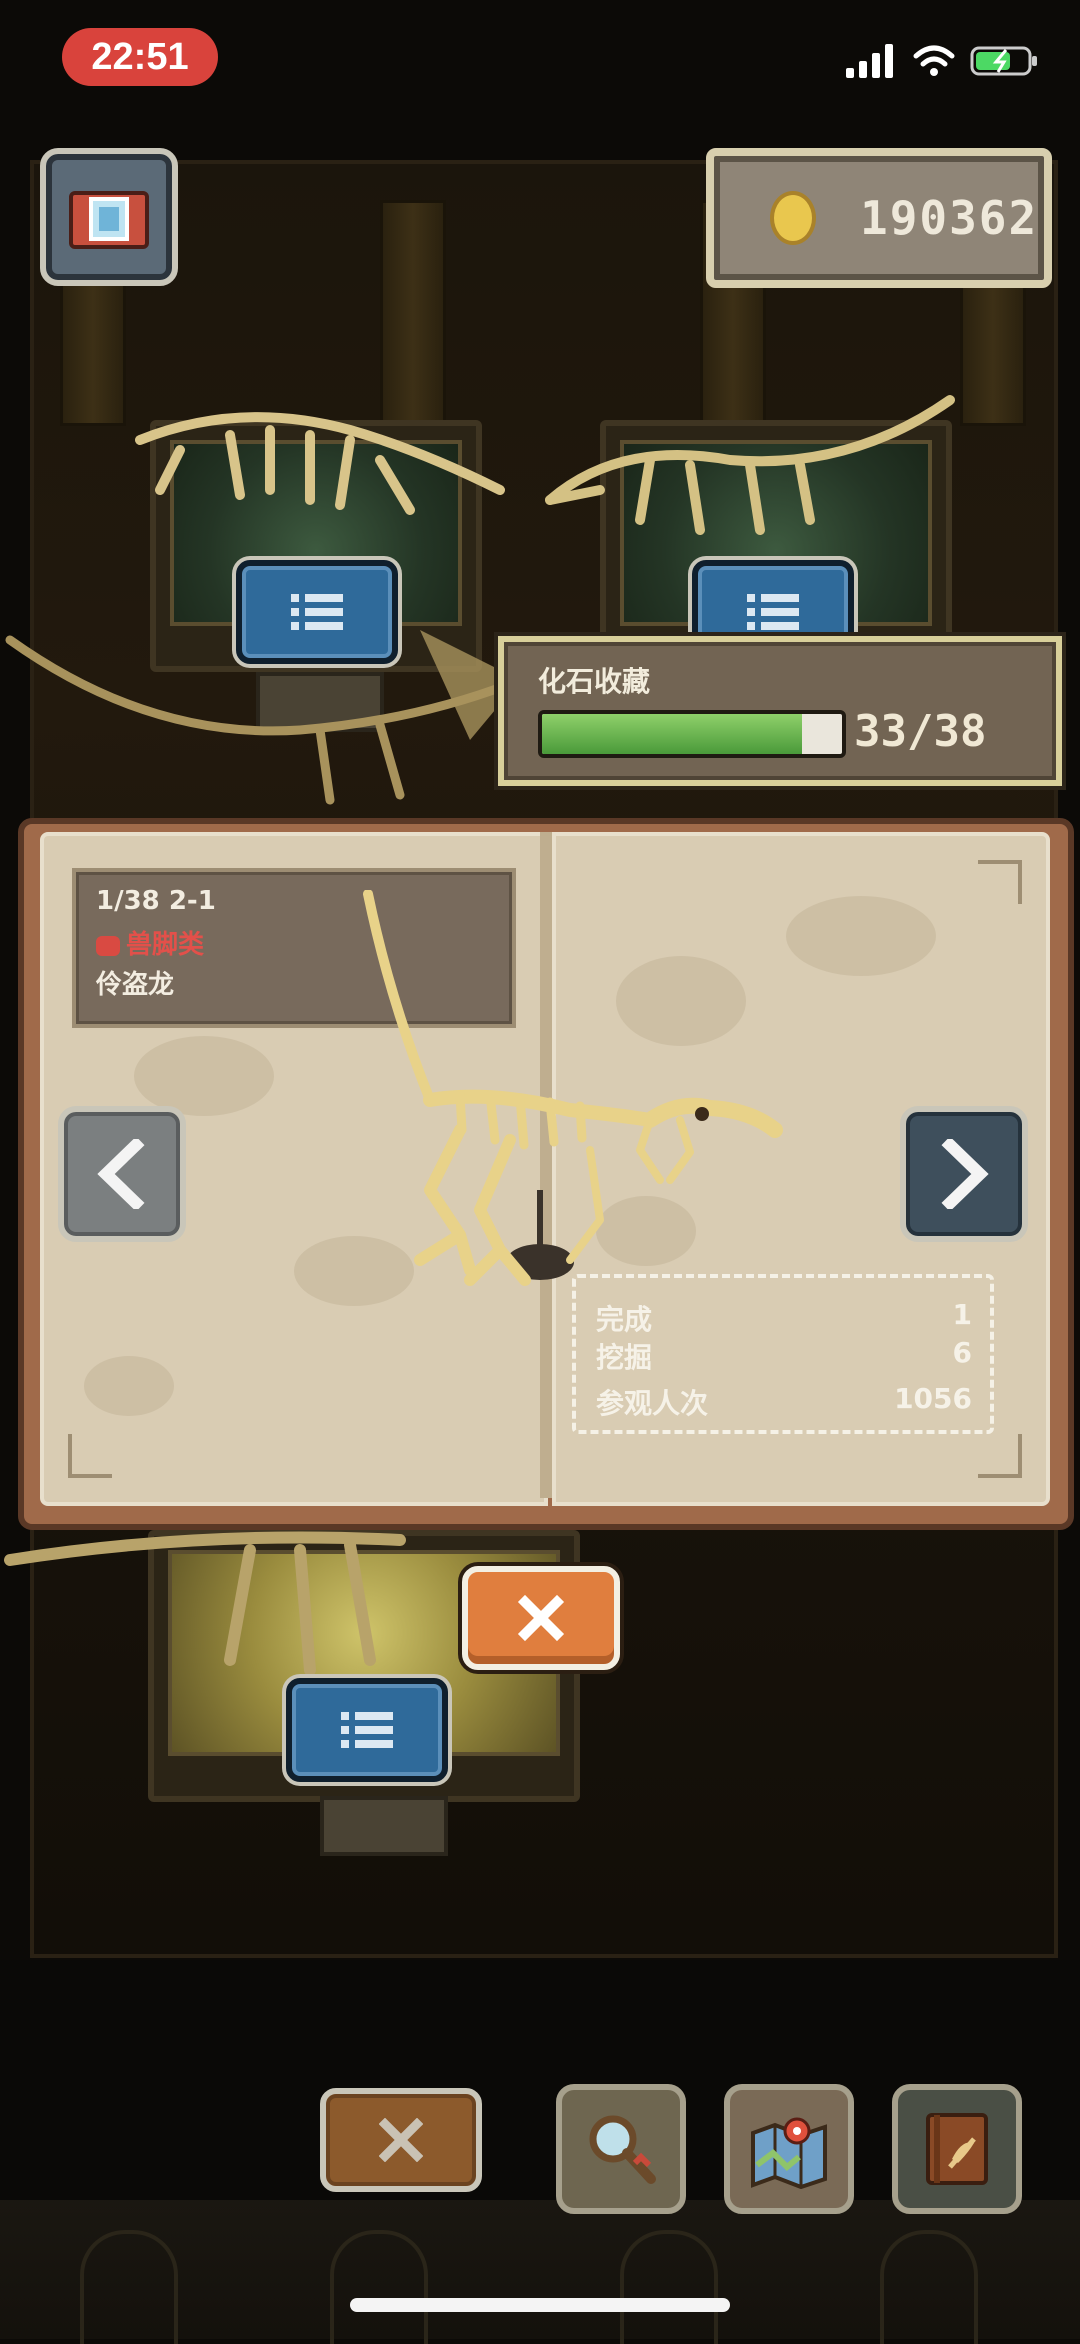 The width and height of the screenshot is (1080, 2344). Describe the element at coordinates (789, 2153) in the screenshot. I see `map-icon` at that location.